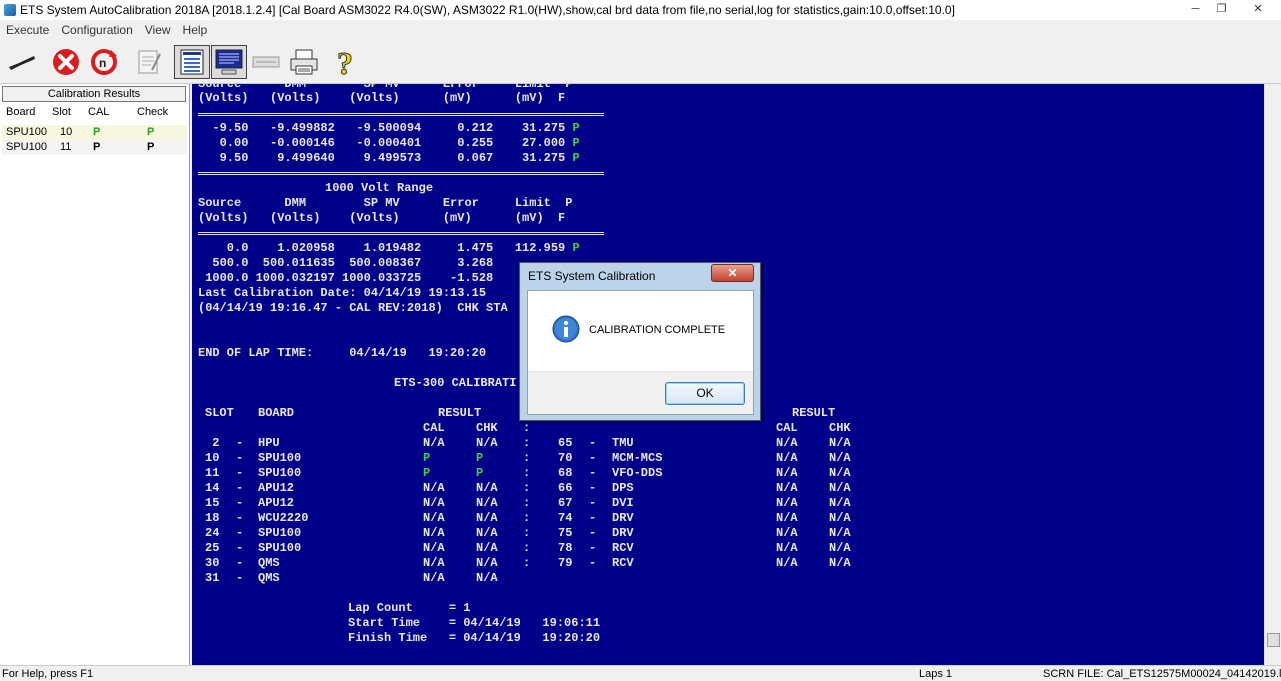 The image size is (1281, 681). What do you see at coordinates (623, 503) in the screenshot?
I see `summary-board: DVI` at bounding box center [623, 503].